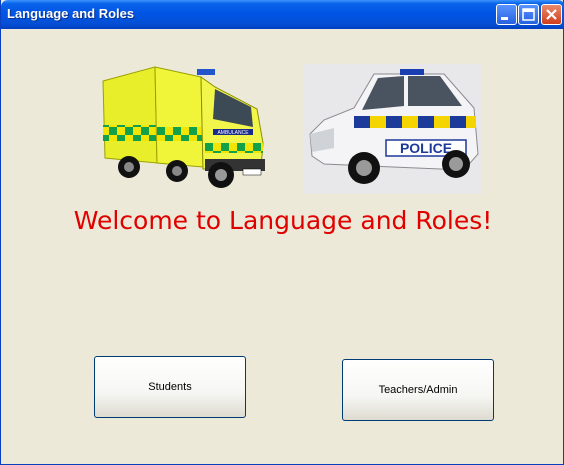 The width and height of the screenshot is (564, 465). What do you see at coordinates (71, 13) in the screenshot?
I see `window-title: Language and Roles` at bounding box center [71, 13].